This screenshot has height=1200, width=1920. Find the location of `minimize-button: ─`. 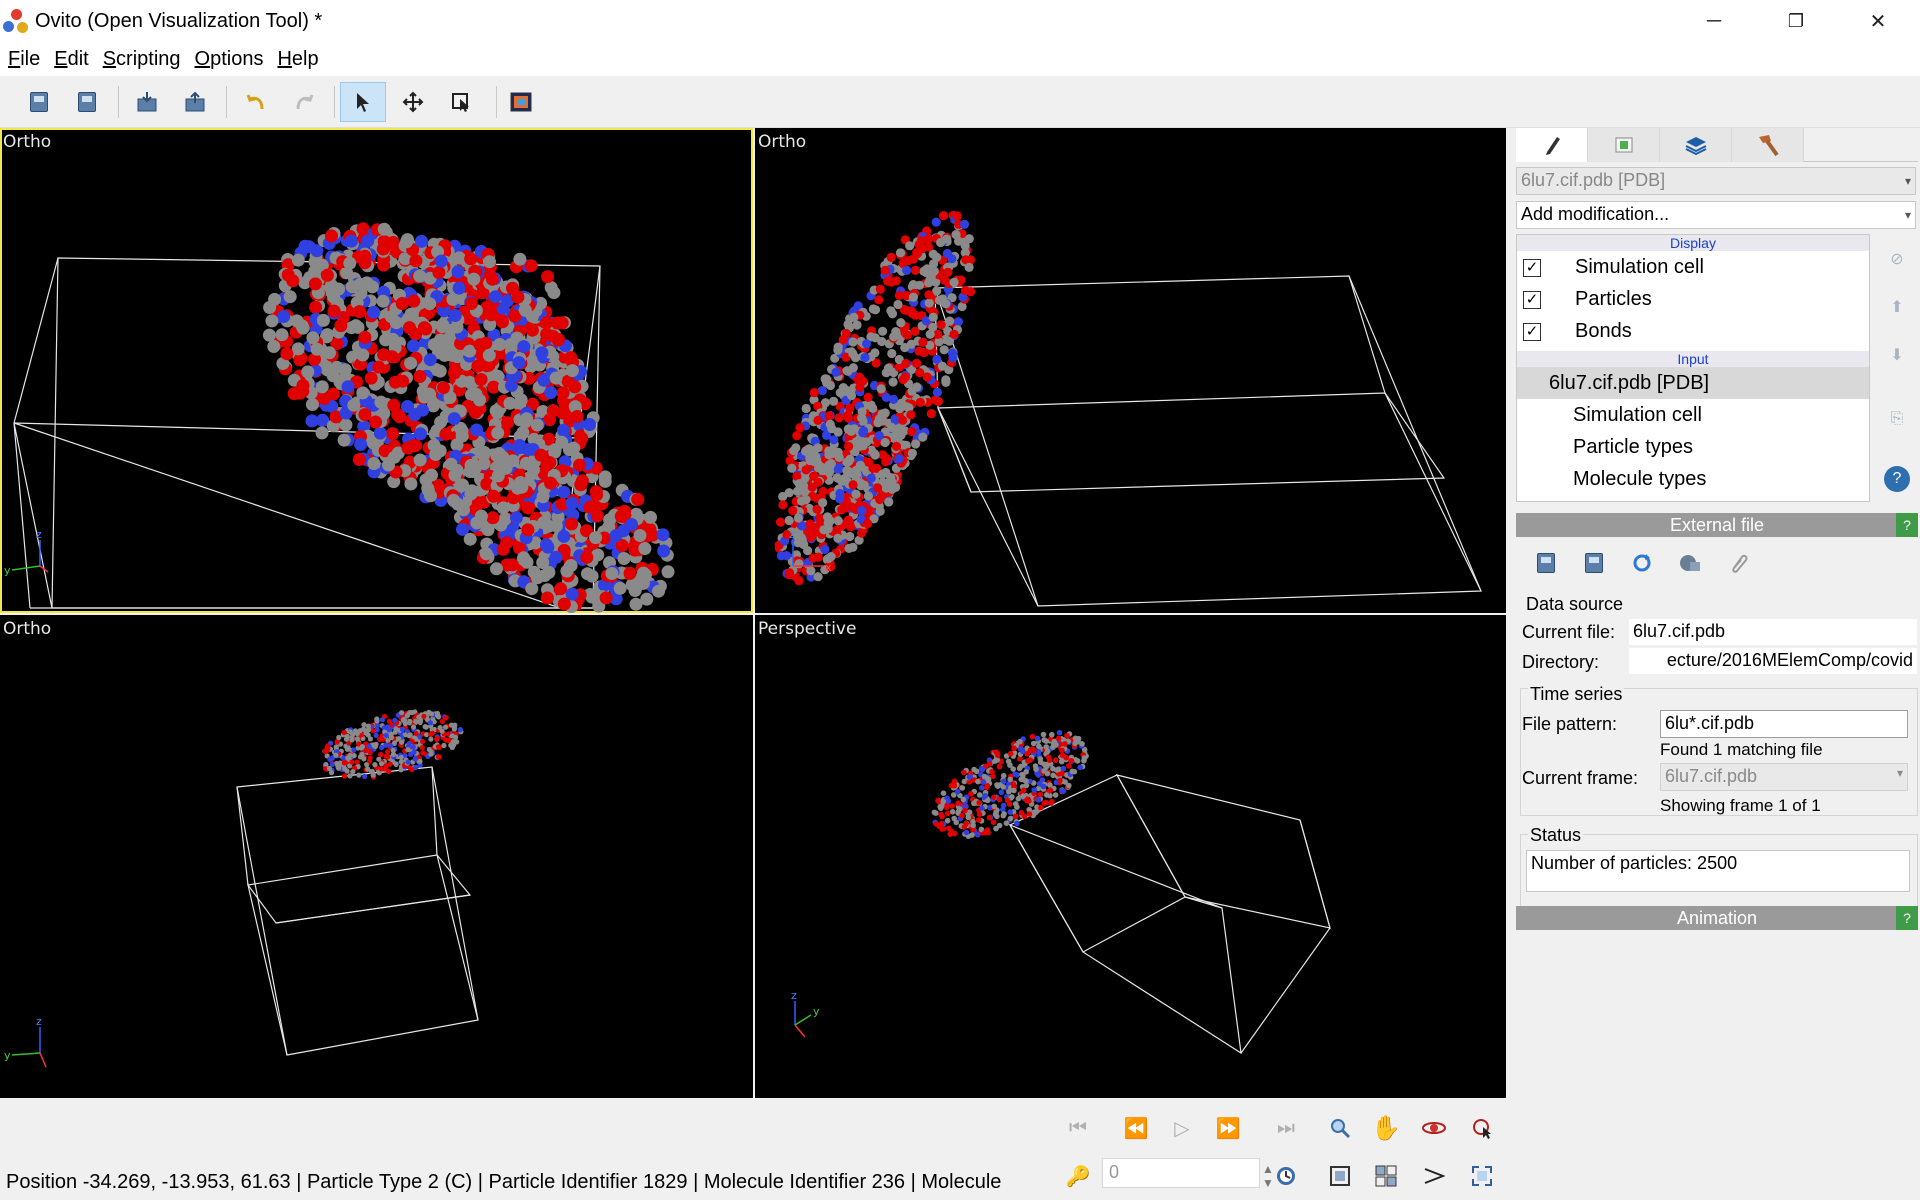

minimize-button: ─ is located at coordinates (1714, 21).